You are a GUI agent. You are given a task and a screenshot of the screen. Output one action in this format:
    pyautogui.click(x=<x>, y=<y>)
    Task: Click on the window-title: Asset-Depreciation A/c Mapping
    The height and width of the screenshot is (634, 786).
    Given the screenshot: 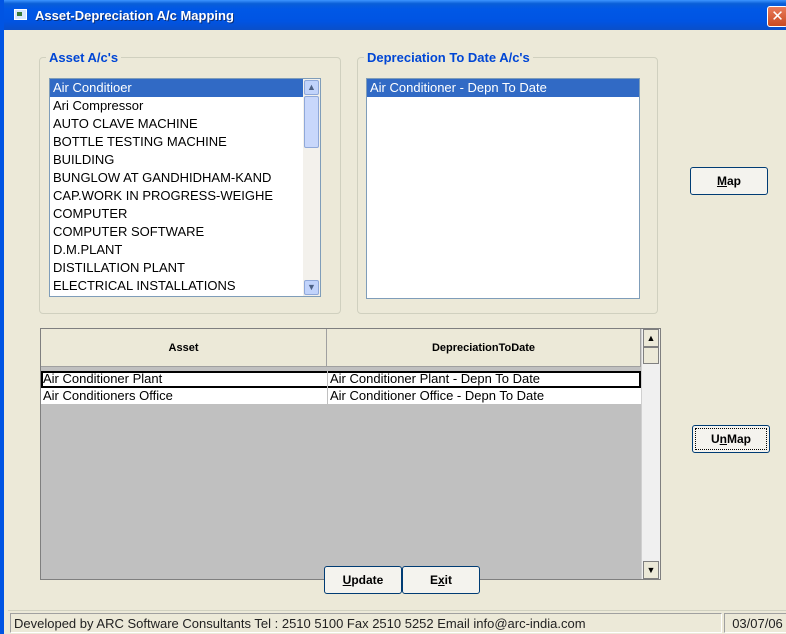 What is the action you would take?
    pyautogui.click(x=134, y=15)
    